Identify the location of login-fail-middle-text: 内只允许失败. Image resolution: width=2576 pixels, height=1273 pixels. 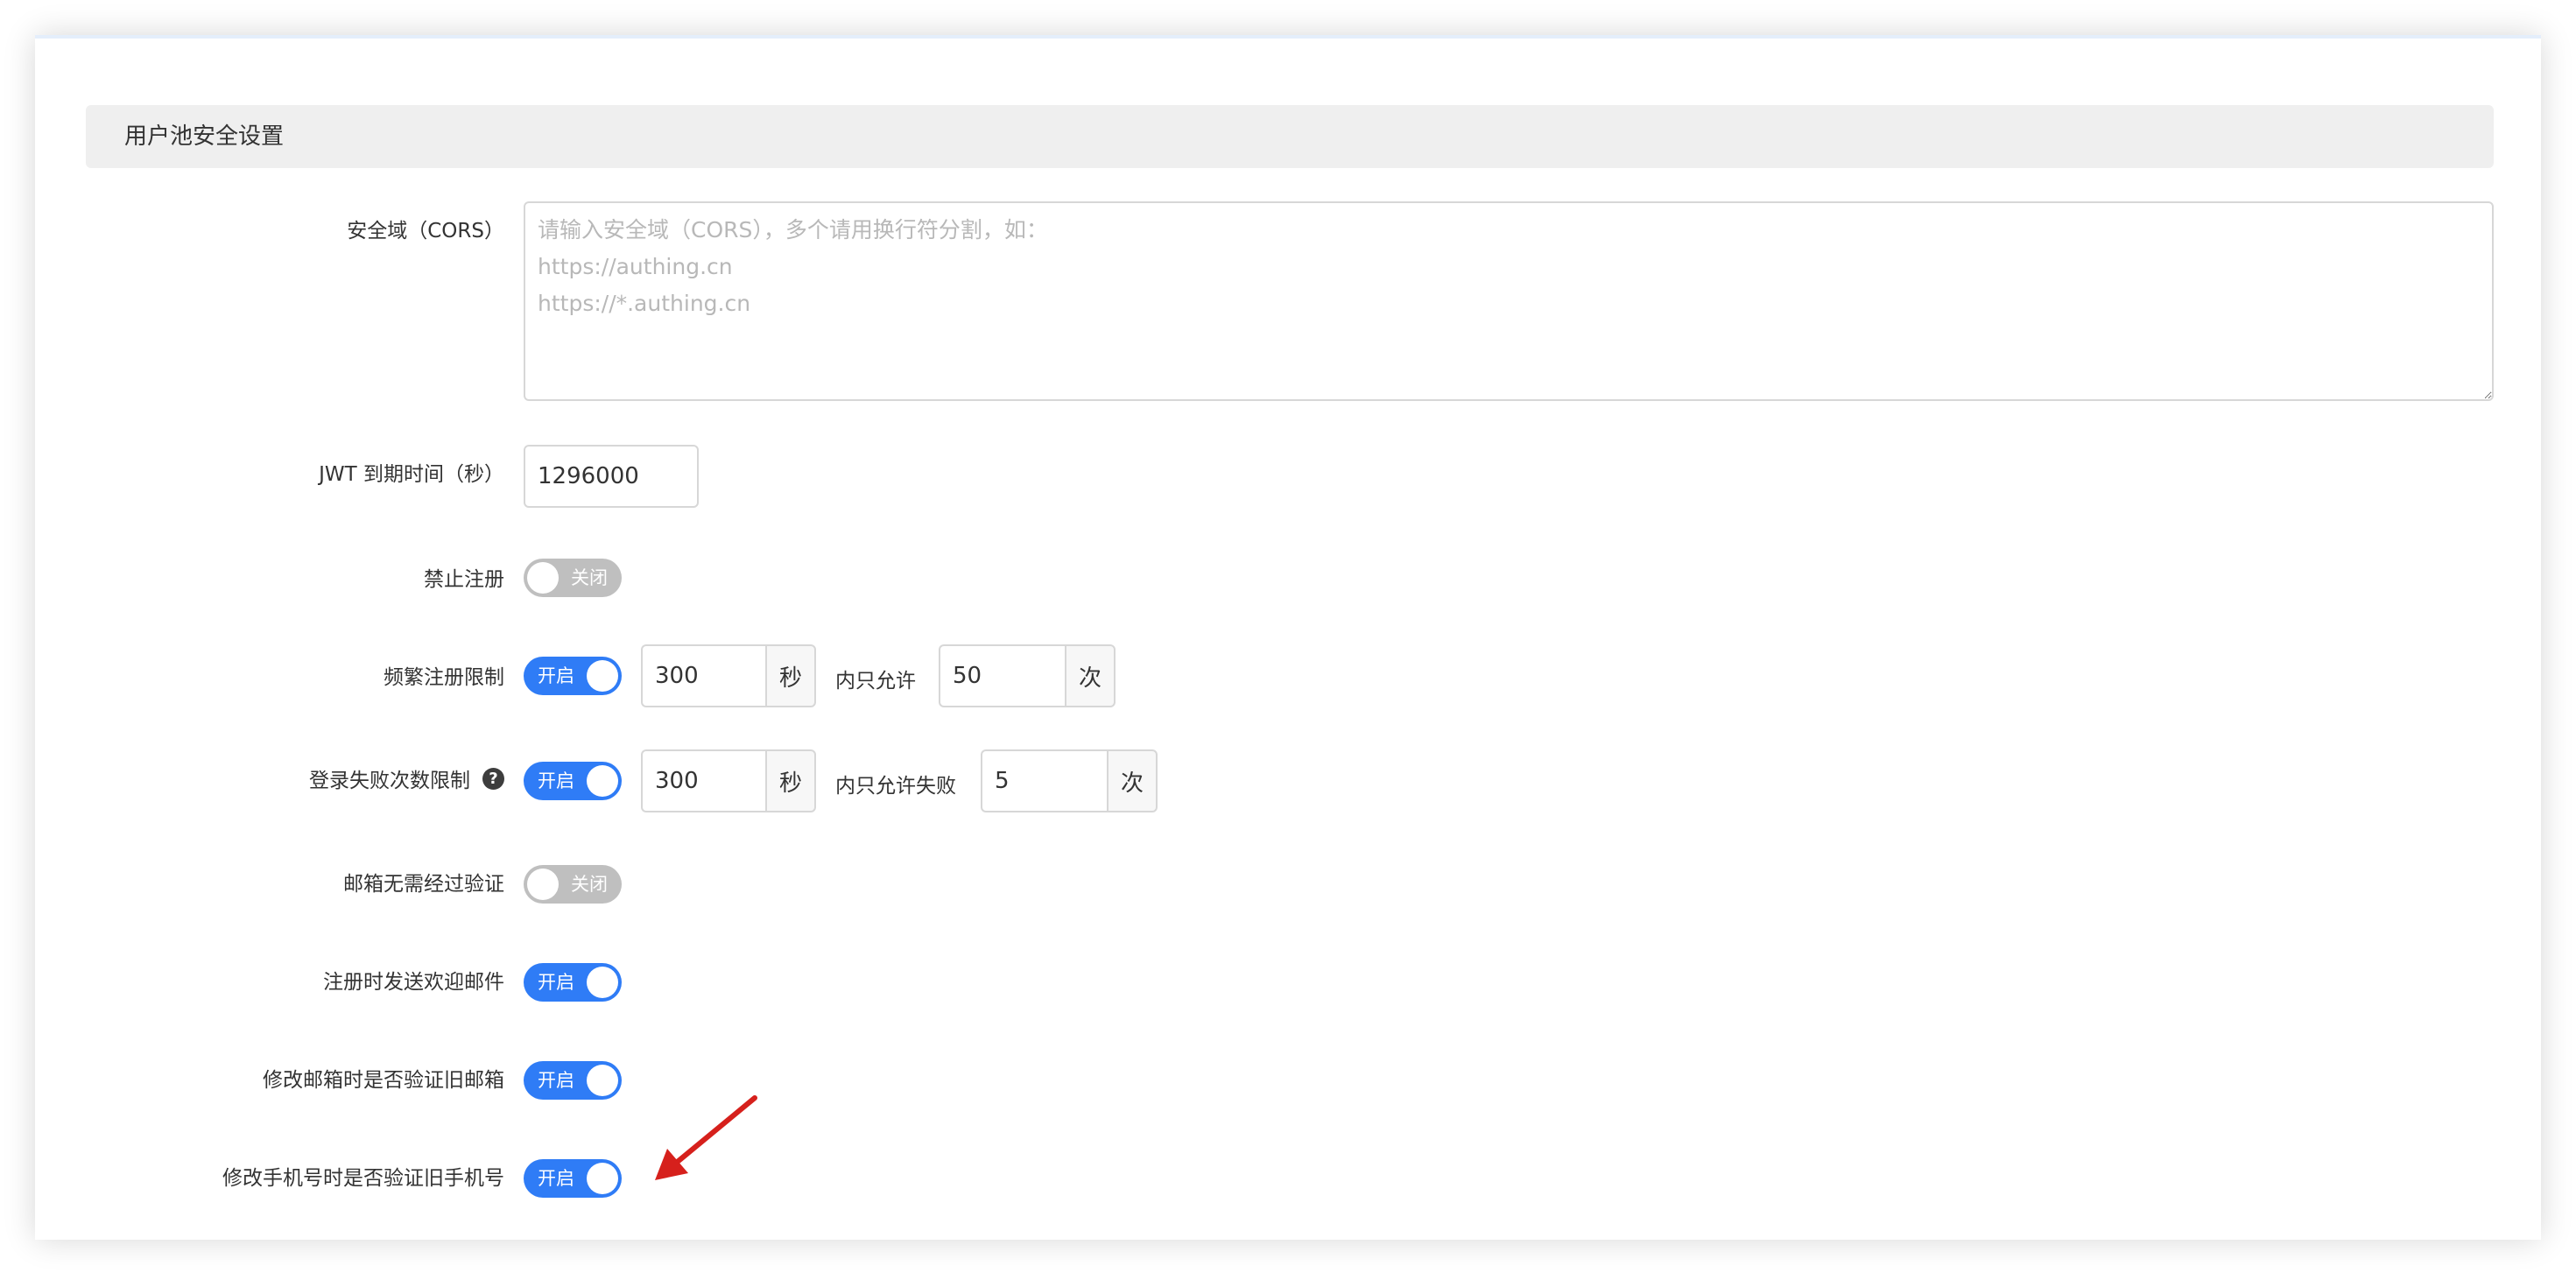
(895, 786).